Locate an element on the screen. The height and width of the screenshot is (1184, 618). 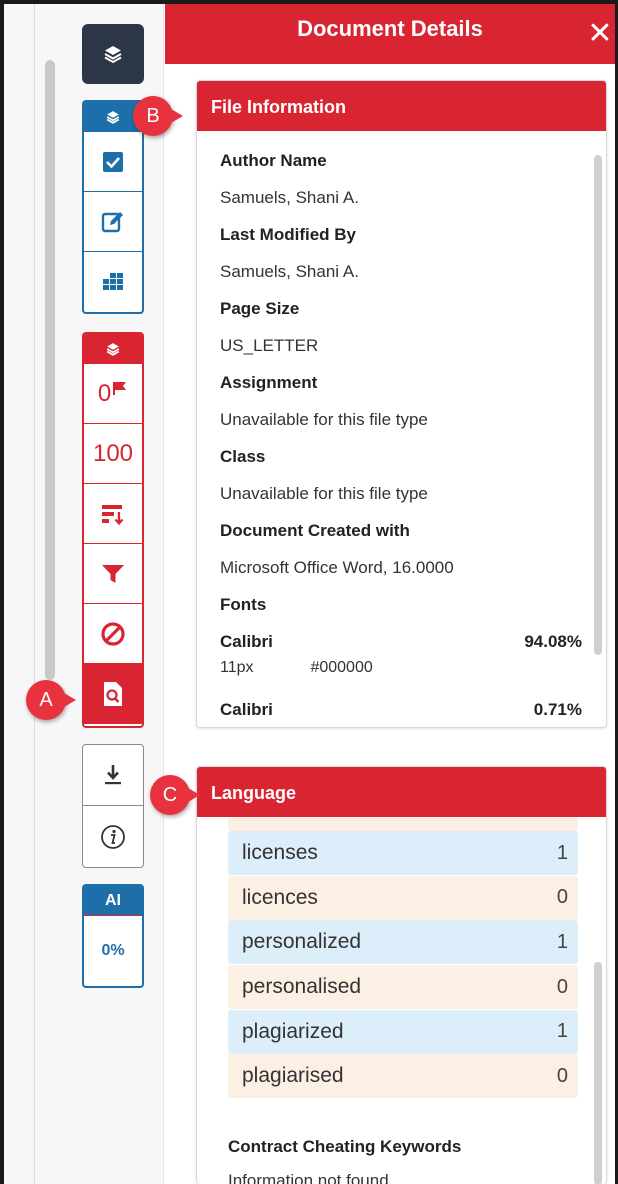
font-percent: 0.71% is located at coordinates (557, 709).